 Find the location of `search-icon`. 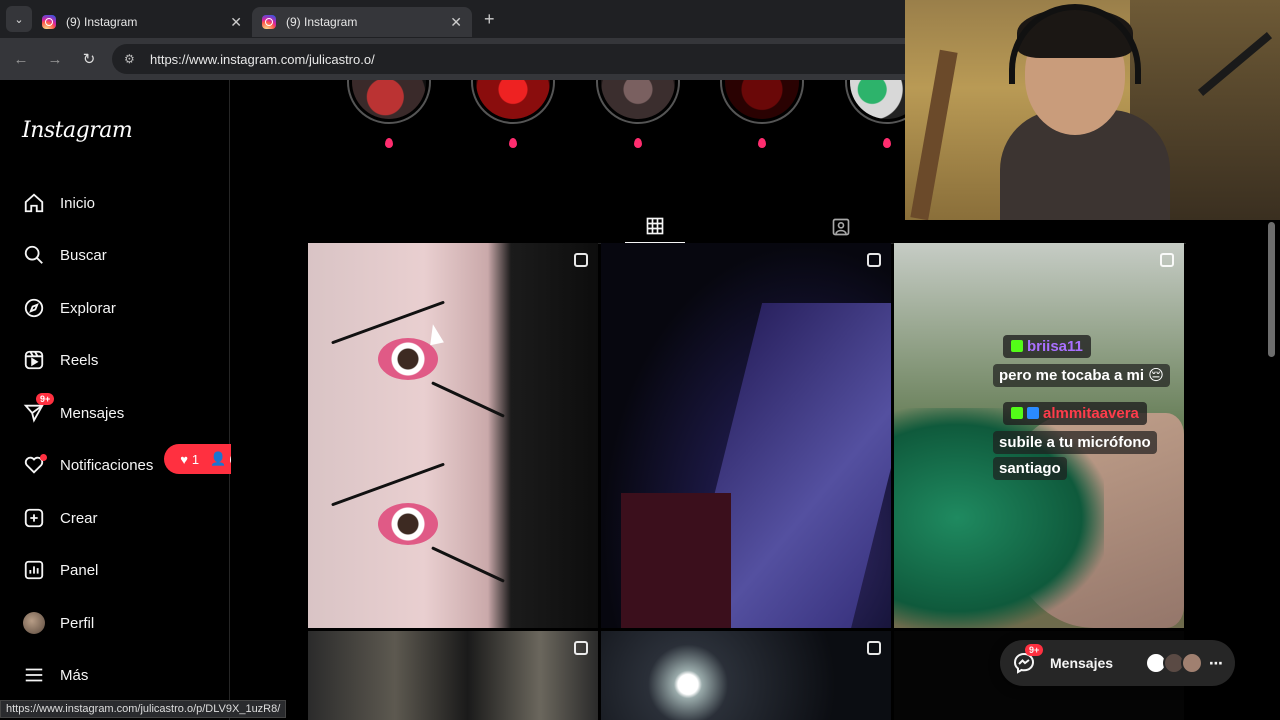

search-icon is located at coordinates (34, 255).